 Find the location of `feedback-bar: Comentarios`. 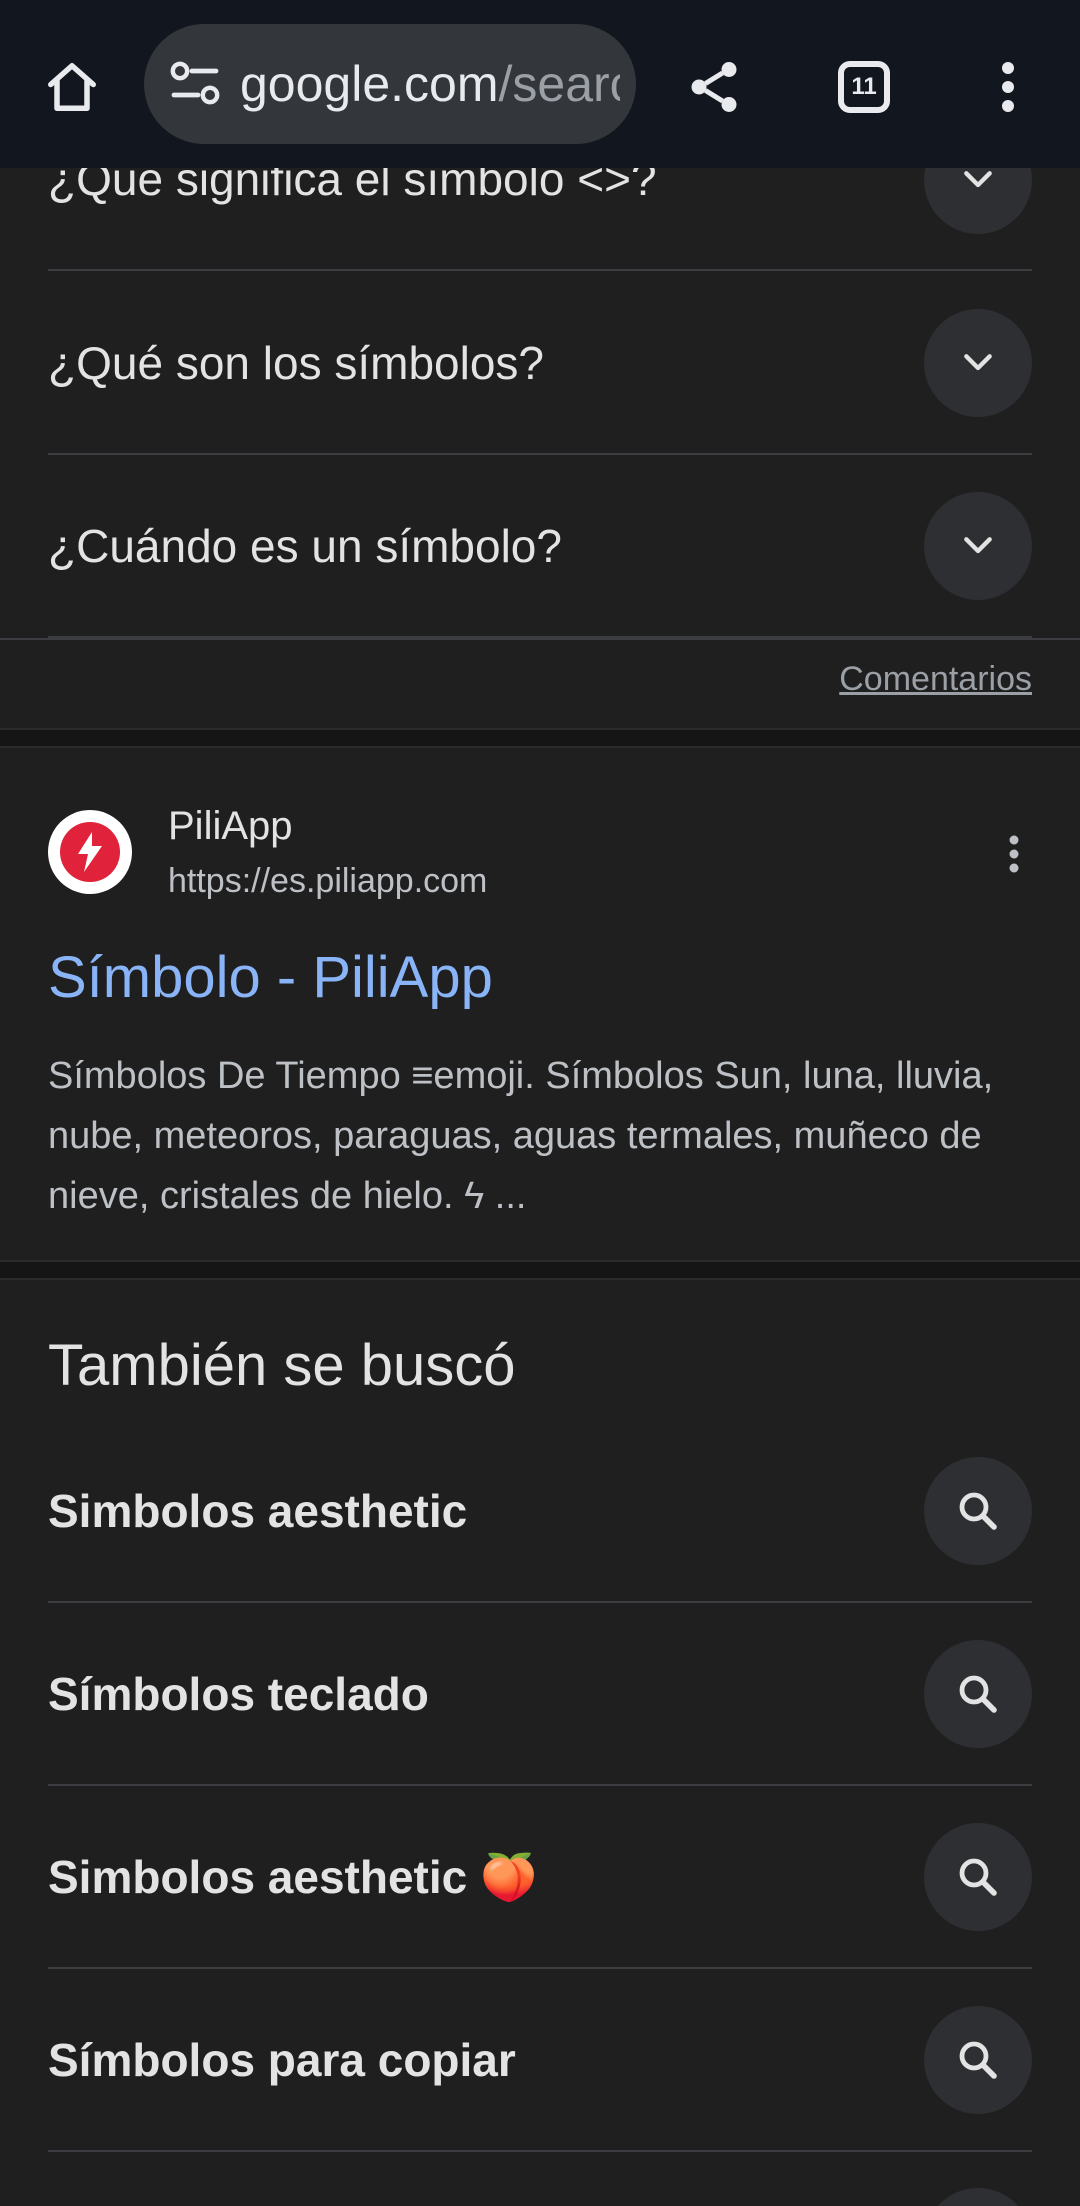

feedback-bar: Comentarios is located at coordinates (540, 683).